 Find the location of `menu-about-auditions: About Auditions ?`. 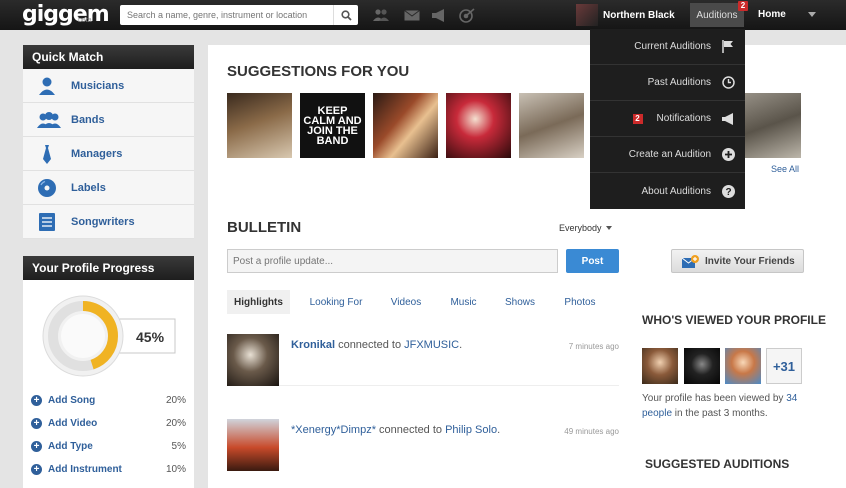

menu-about-auditions: About Auditions ? is located at coordinates (667, 191).